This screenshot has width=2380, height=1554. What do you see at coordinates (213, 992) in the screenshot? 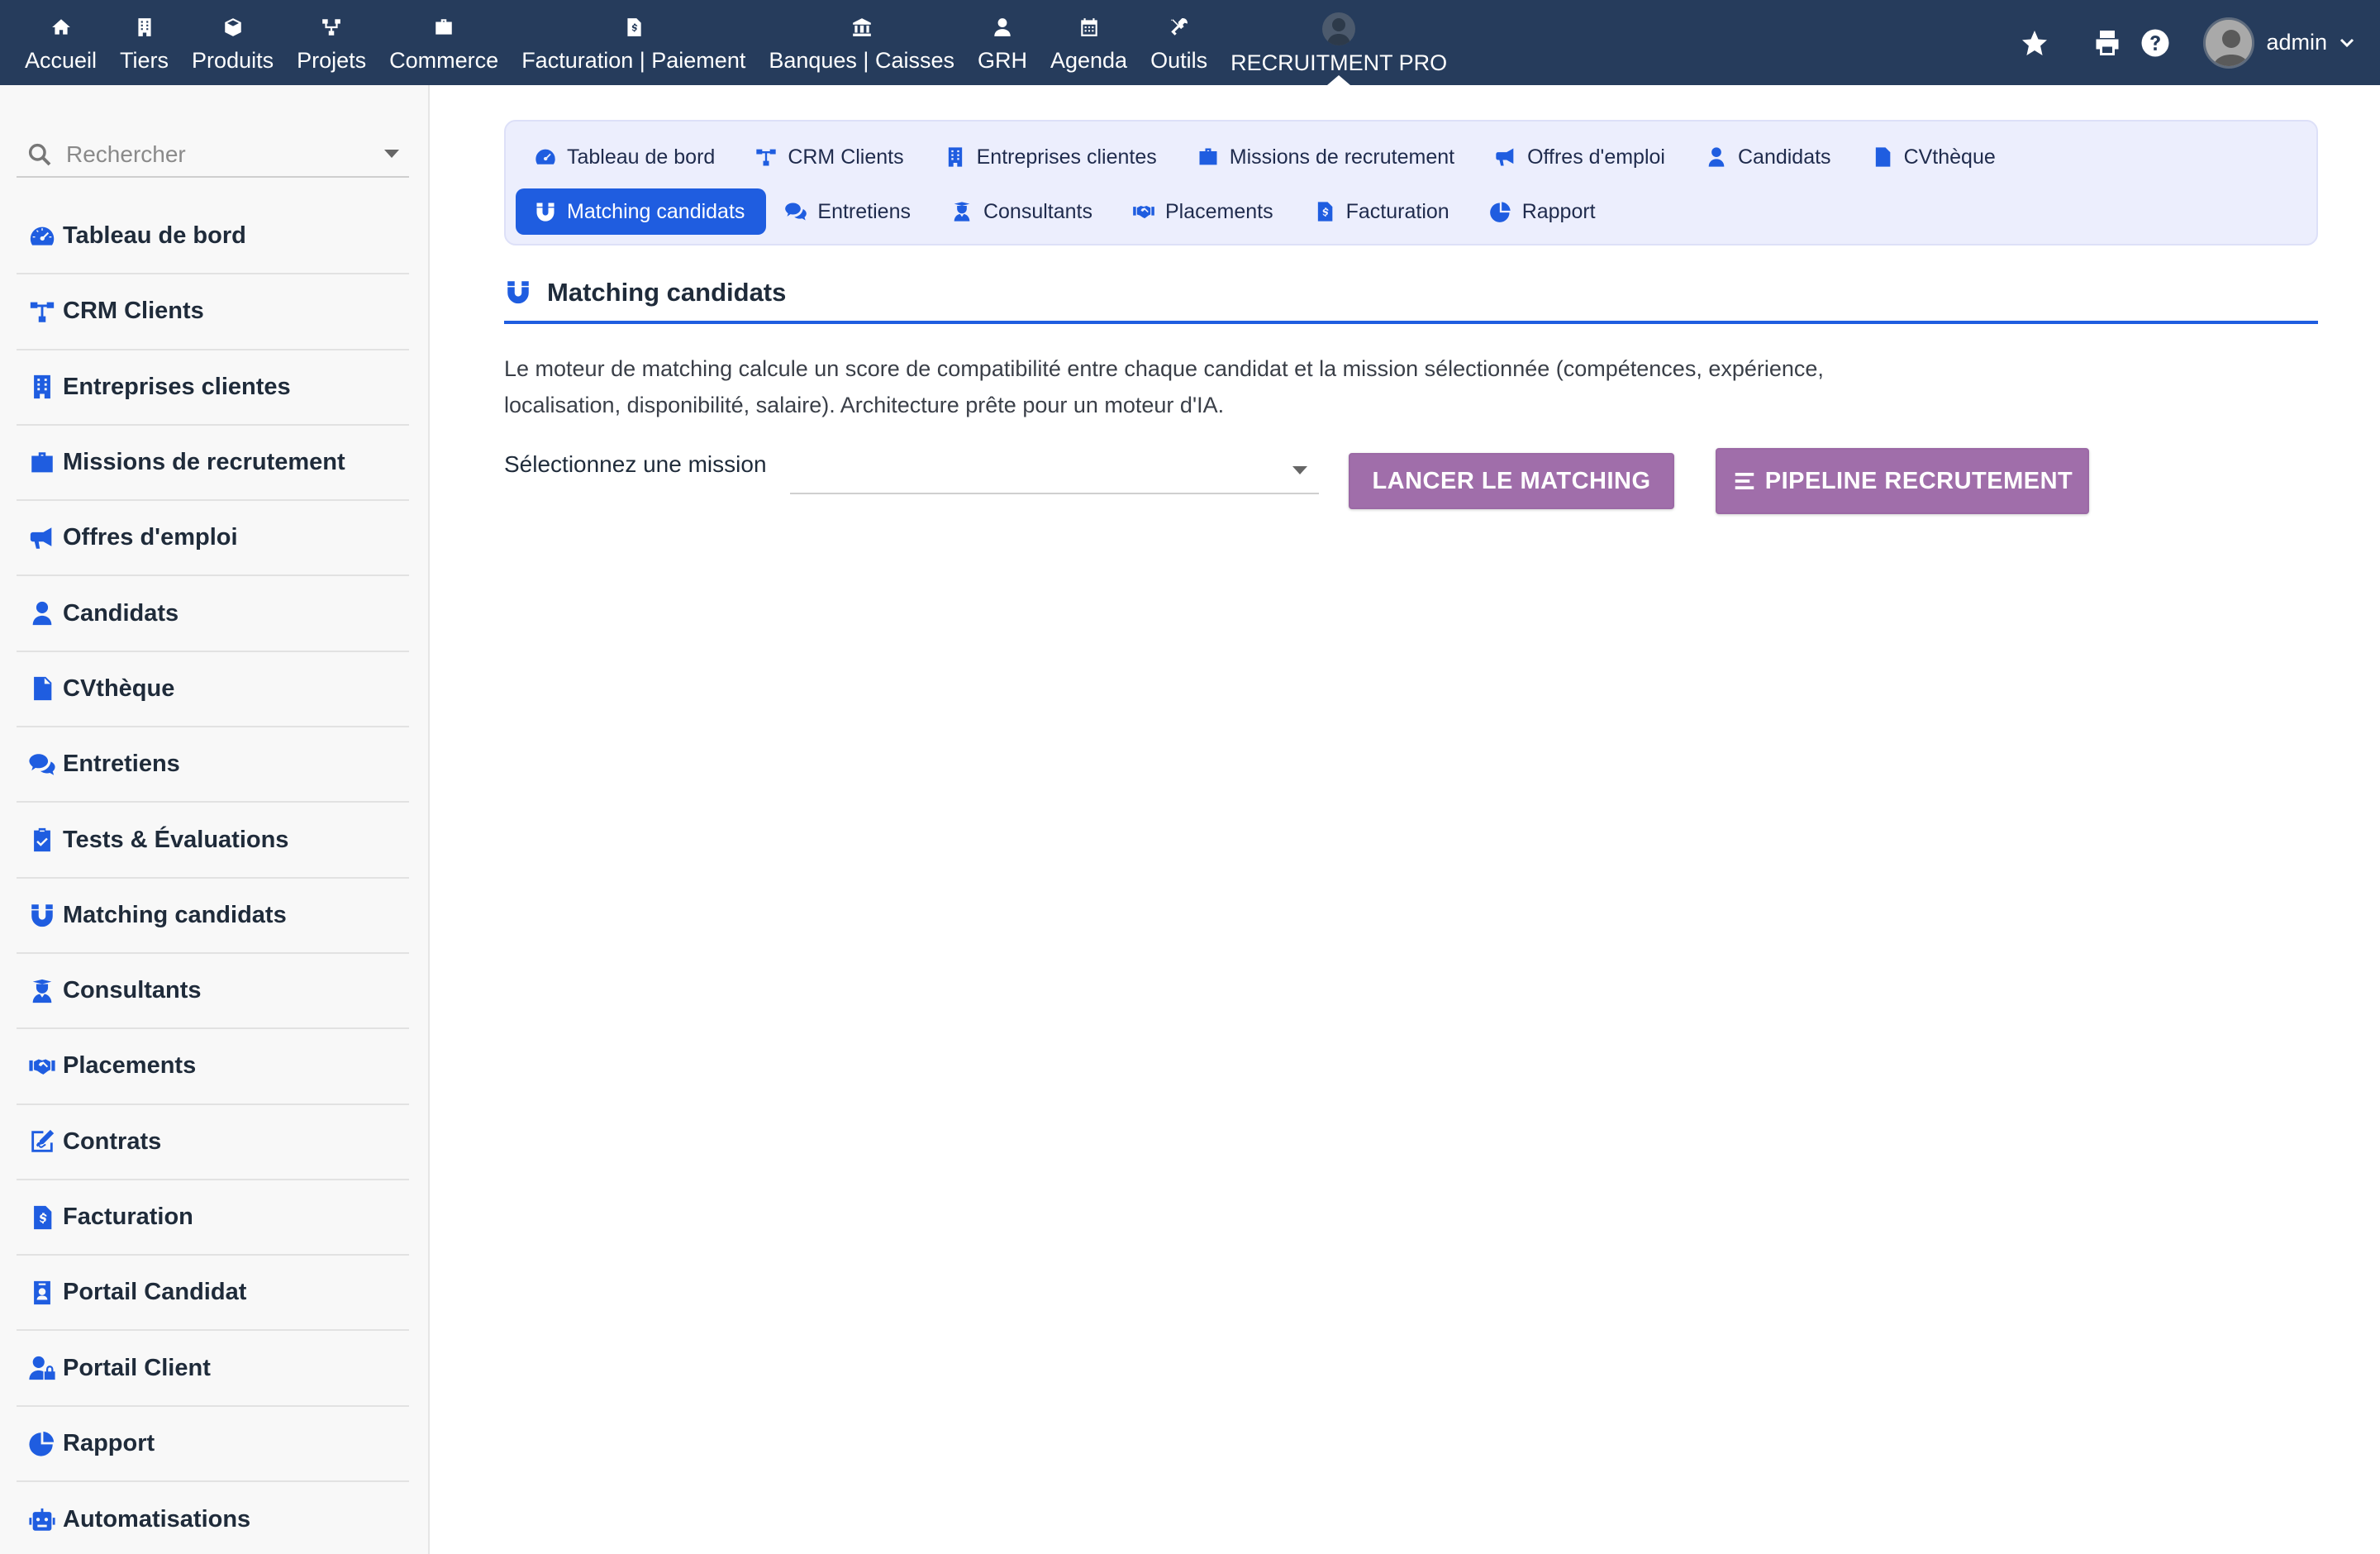
I see `sidebar-item-consultants: Consultants` at bounding box center [213, 992].